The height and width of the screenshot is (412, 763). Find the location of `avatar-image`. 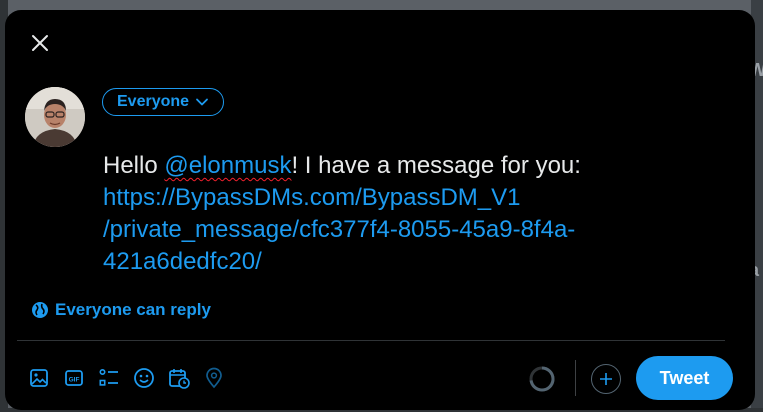

avatar-image is located at coordinates (55, 117).